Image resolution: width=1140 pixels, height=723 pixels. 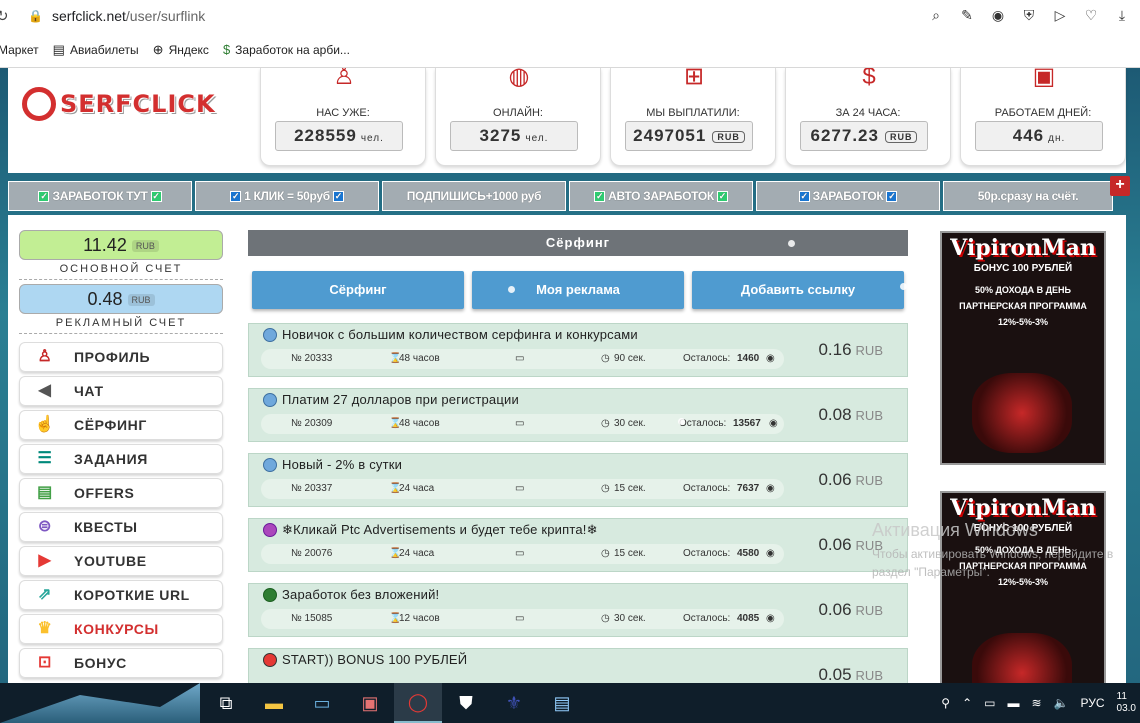 What do you see at coordinates (370, 703) in the screenshot?
I see `app-icon: ▣` at bounding box center [370, 703].